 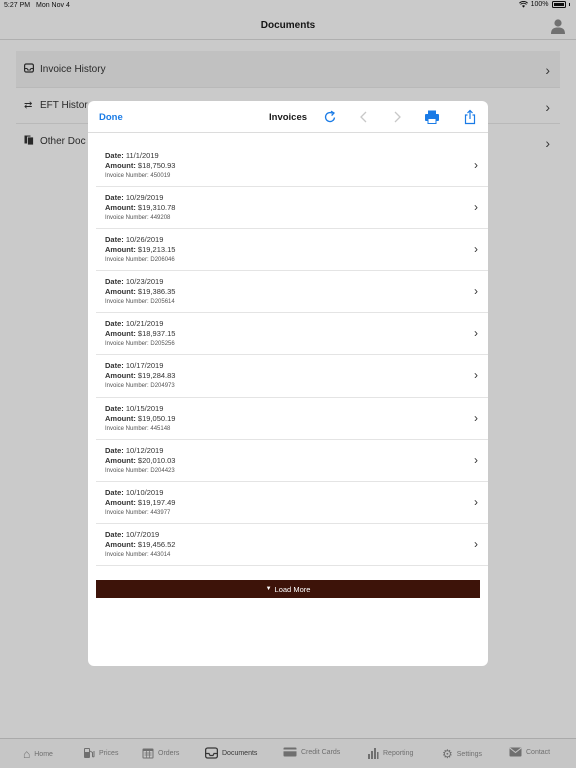 What do you see at coordinates (296, 292) in the screenshot?
I see `invoice-amount: Amount: $19,386.35` at bounding box center [296, 292].